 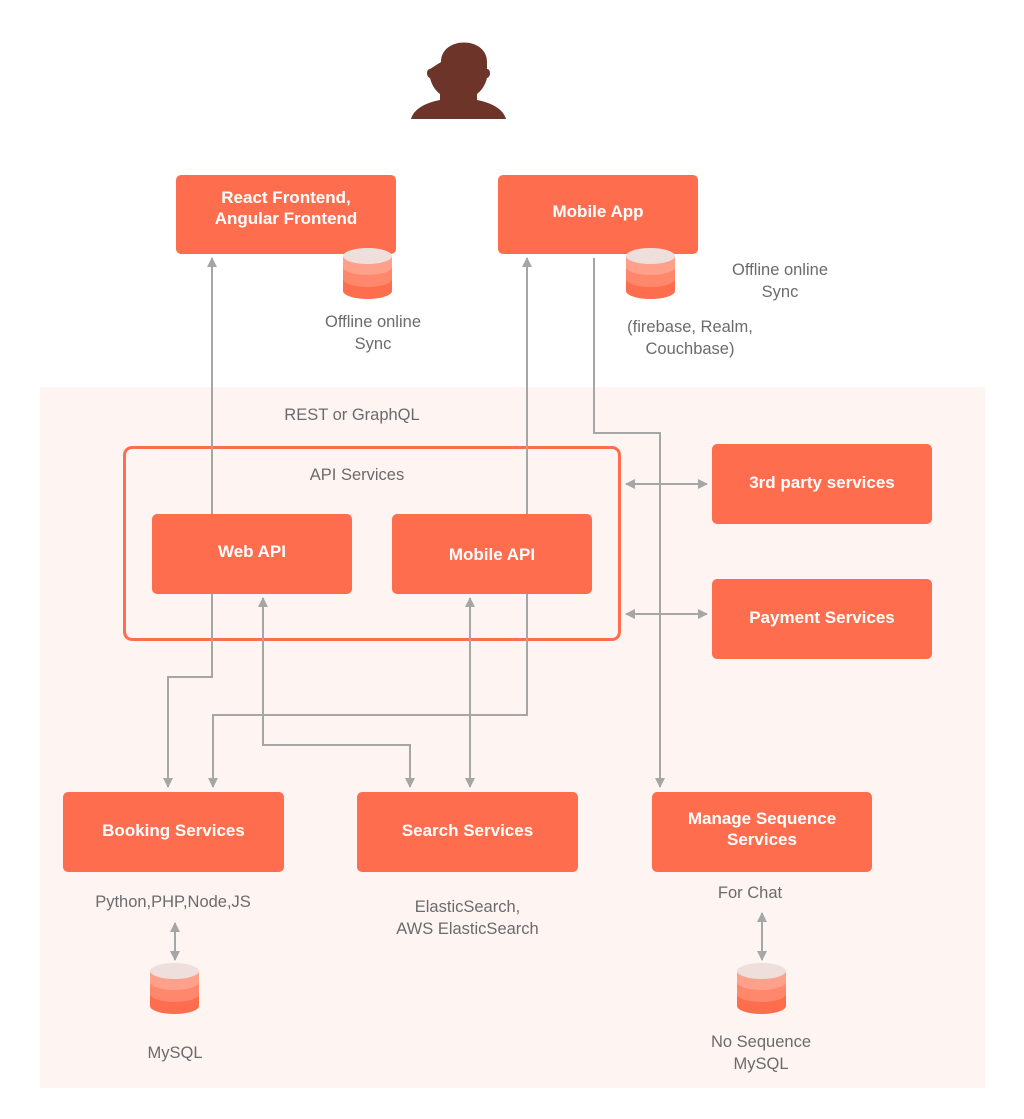 I want to click on manage-sequence-services-box: Manage Sequence Services, so click(x=762, y=832).